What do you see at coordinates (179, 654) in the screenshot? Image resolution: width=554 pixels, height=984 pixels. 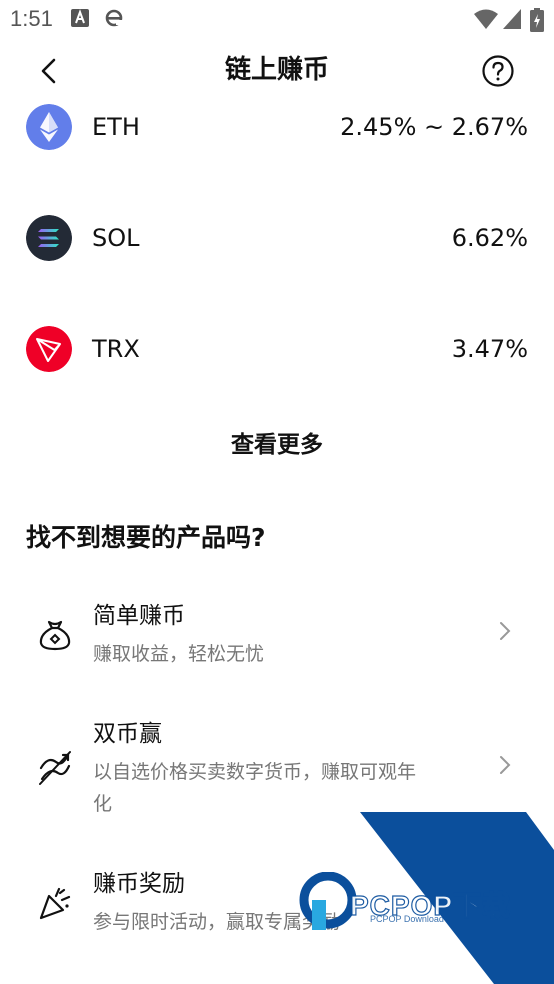 I see `product-description: 赚取收益，轻松无忧` at bounding box center [179, 654].